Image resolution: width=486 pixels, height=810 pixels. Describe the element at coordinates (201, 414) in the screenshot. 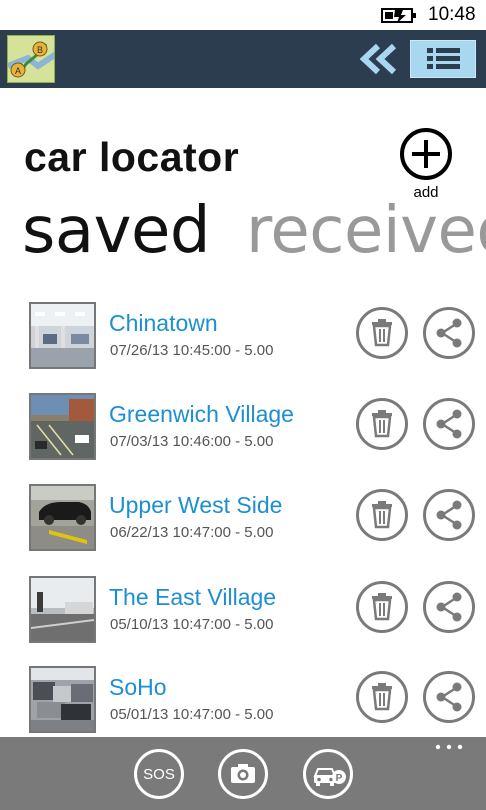

I see `location-name: Greenwich Village` at that location.